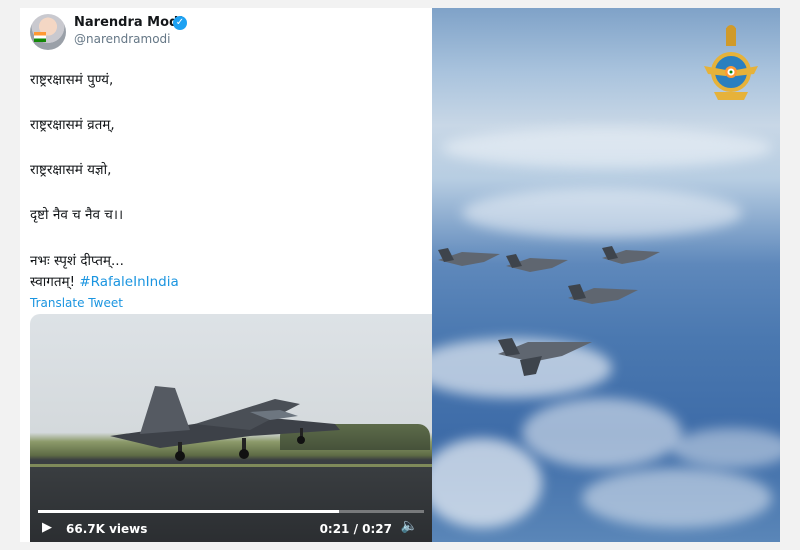 The image size is (800, 550). Describe the element at coordinates (231, 465) in the screenshot. I see `video-runway` at that location.